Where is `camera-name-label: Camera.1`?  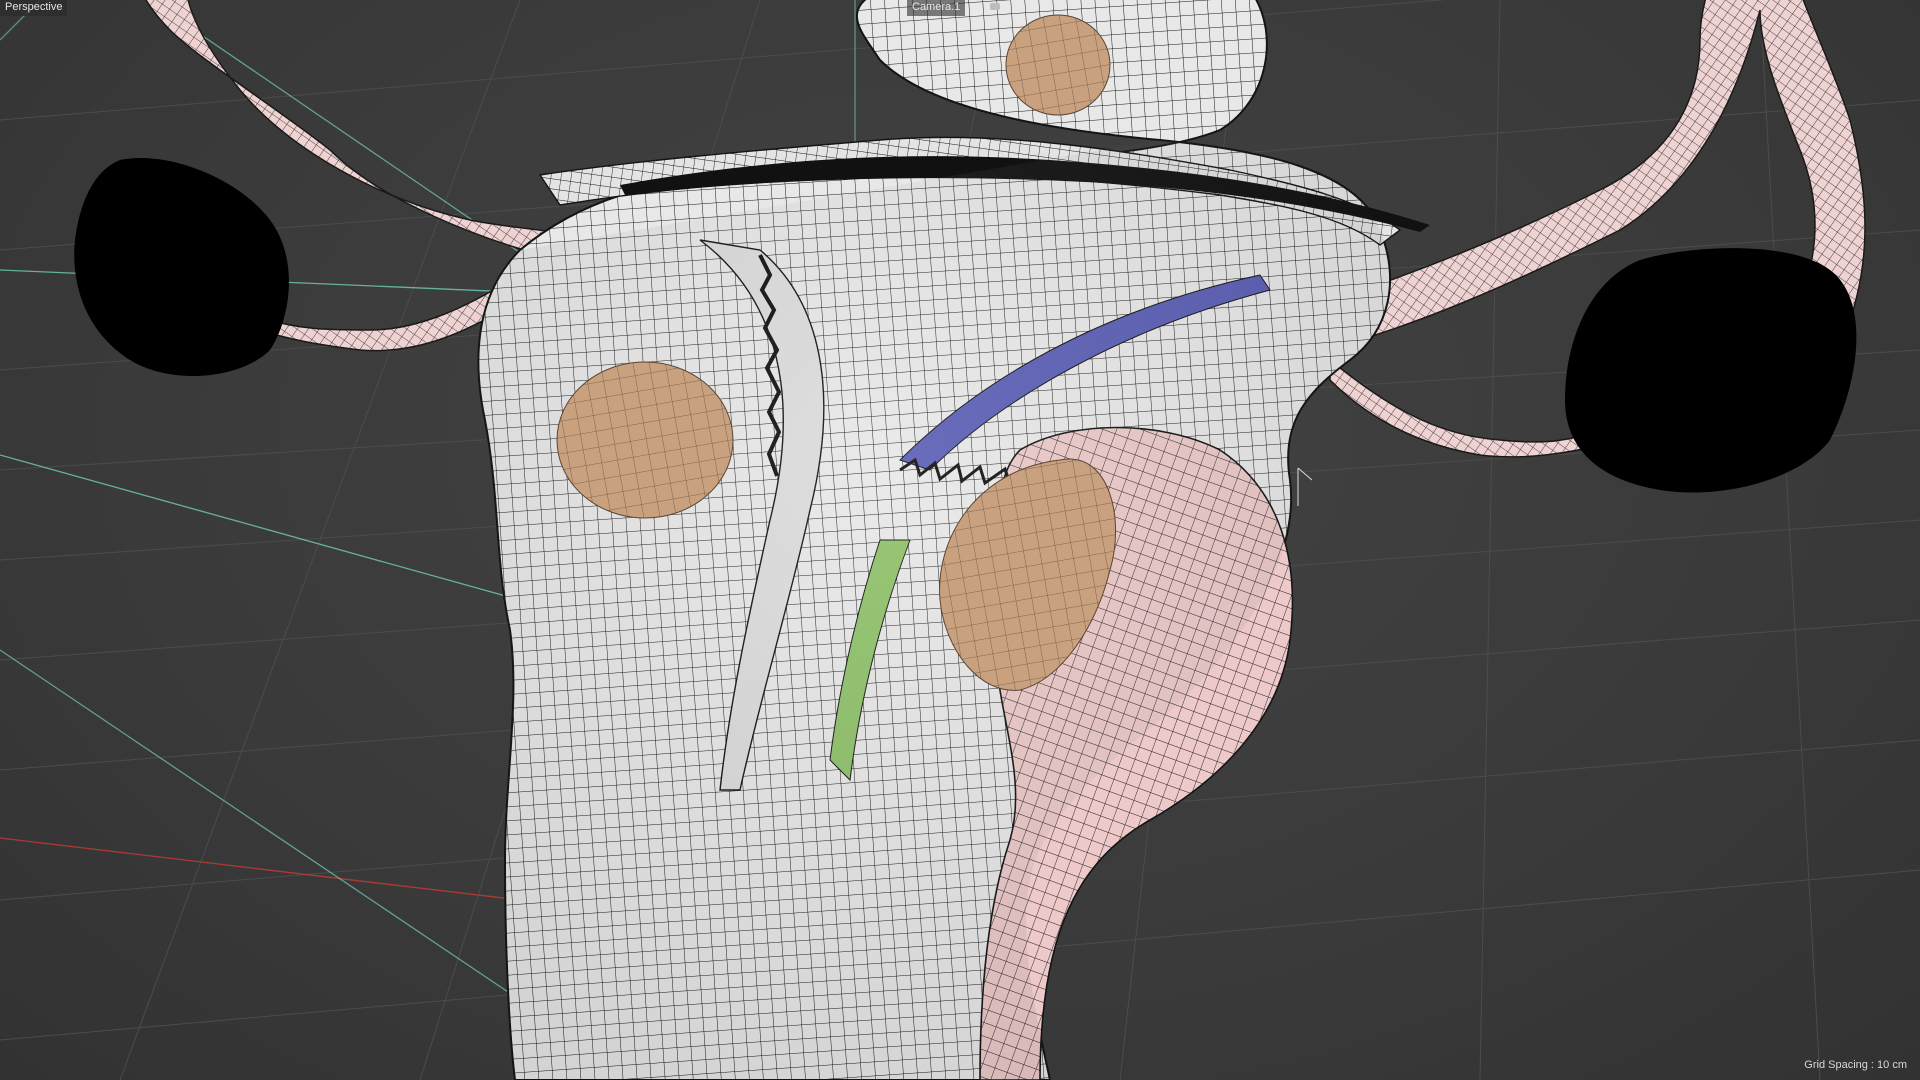
camera-name-label: Camera.1 is located at coordinates (936, 8).